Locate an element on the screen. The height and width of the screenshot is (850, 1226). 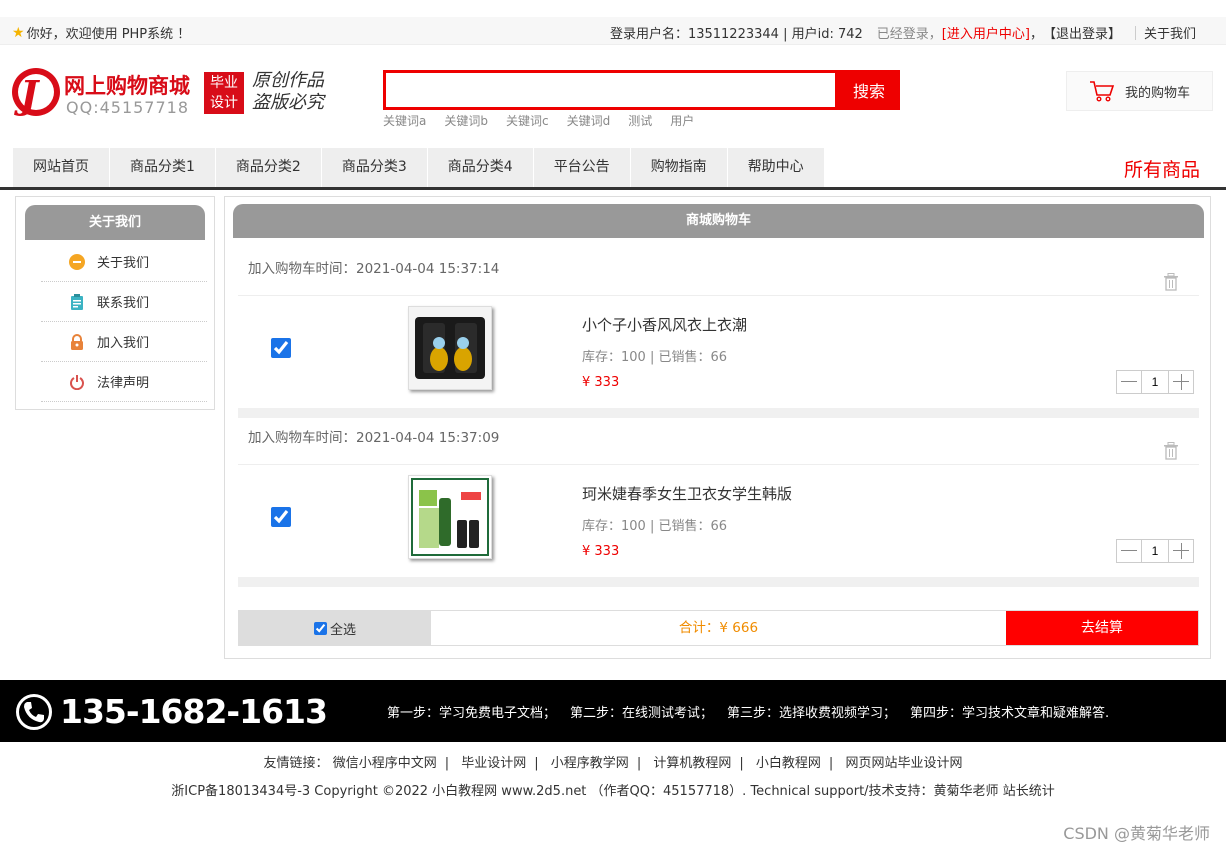
divider is located at coordinates (1135, 32).